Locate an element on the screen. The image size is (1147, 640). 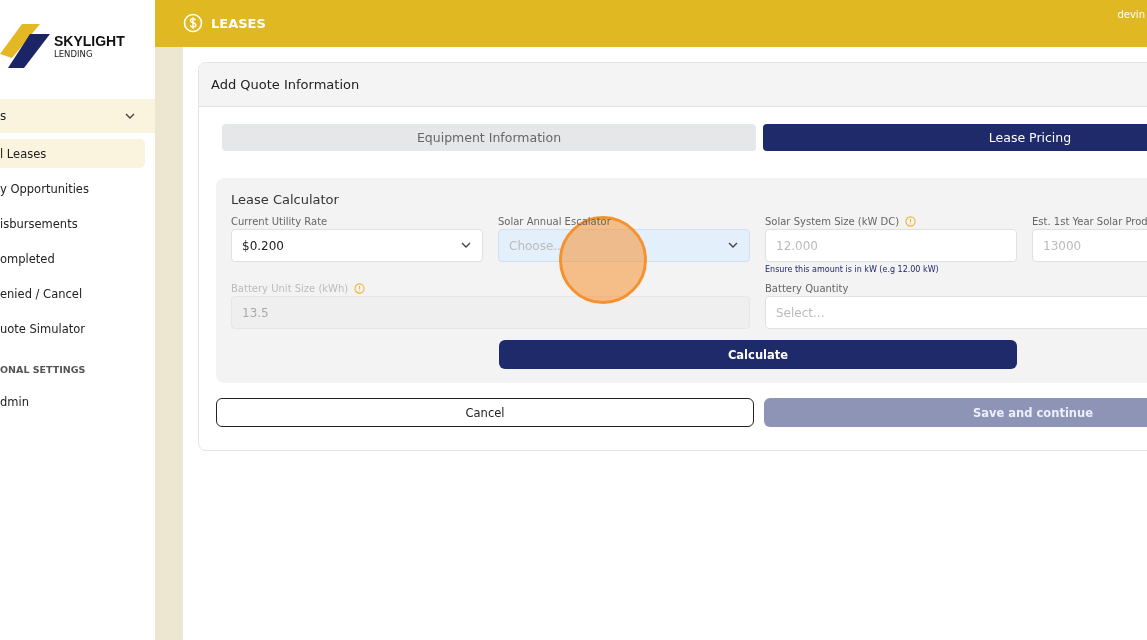
sidebar-item: l Leases is located at coordinates (72, 153).